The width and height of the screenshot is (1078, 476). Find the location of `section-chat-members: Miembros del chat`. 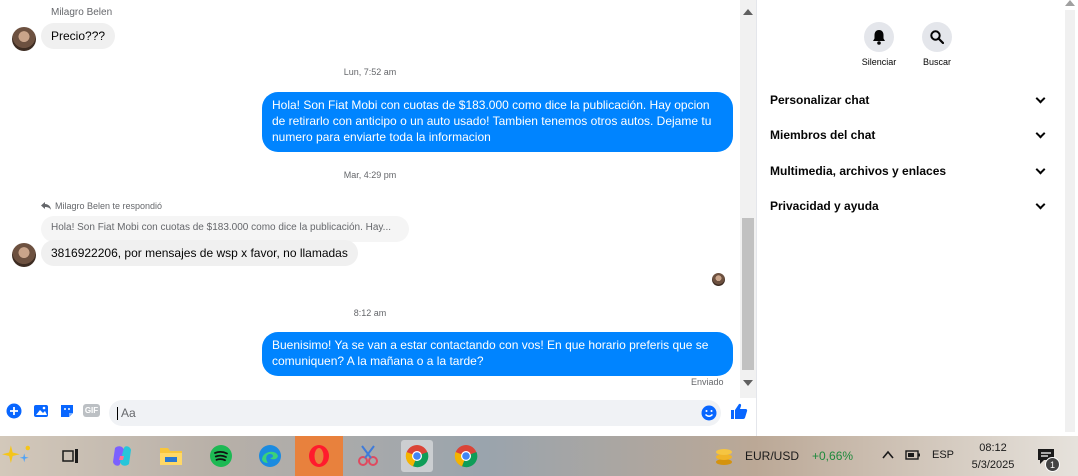

section-chat-members: Miembros del chat is located at coordinates (910, 135).